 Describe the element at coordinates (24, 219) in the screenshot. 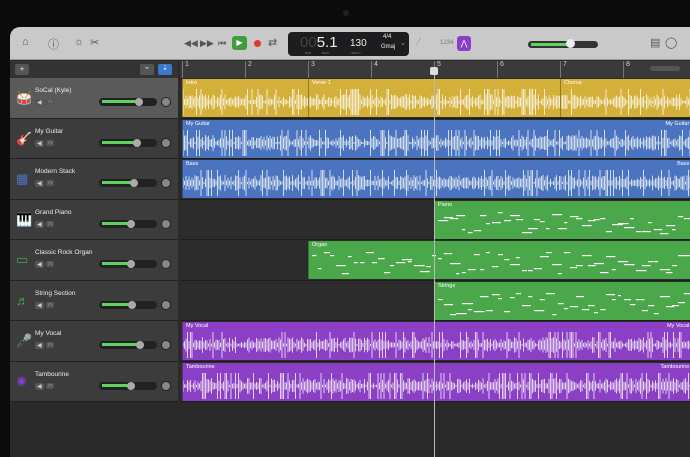

I see `piano-icon: 🎹` at that location.